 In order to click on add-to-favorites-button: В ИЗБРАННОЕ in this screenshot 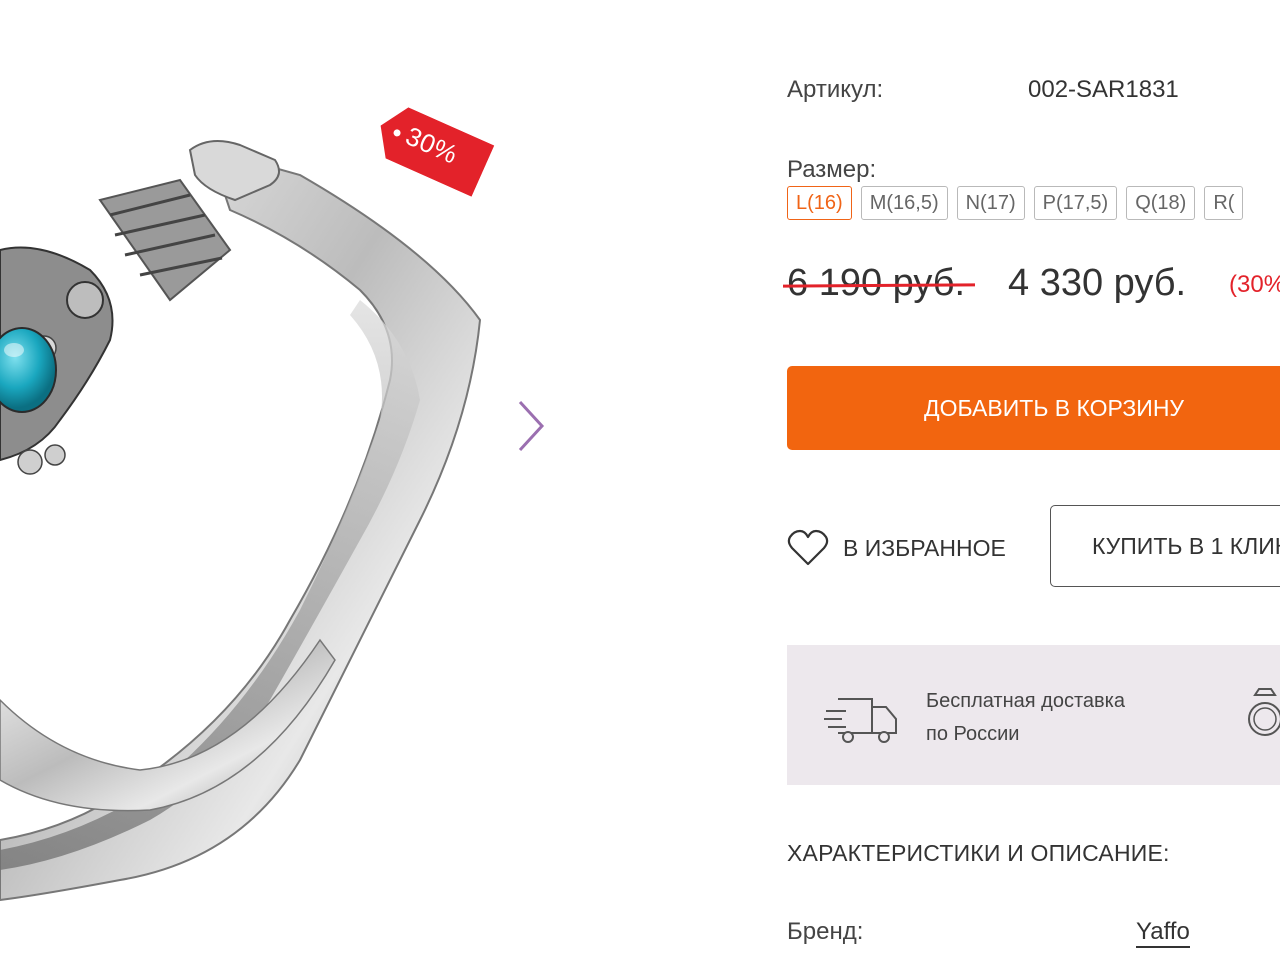, I will do `click(896, 548)`.